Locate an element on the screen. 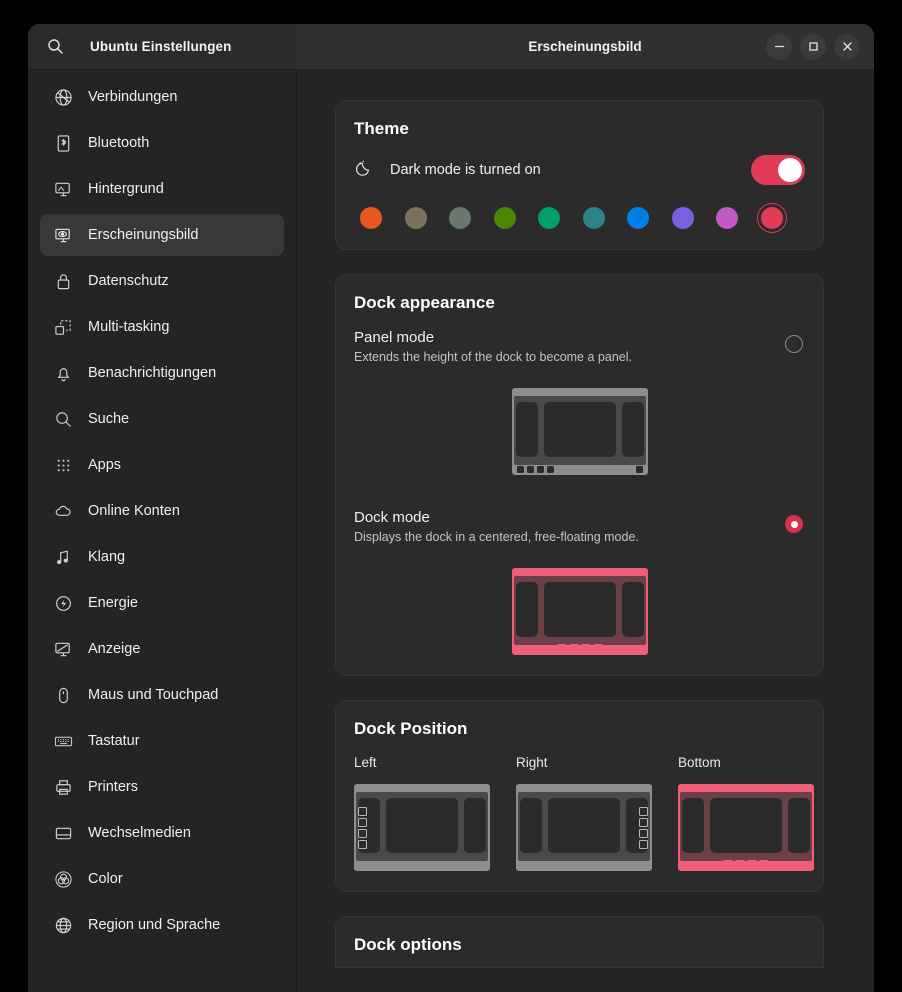 The width and height of the screenshot is (902, 992). sidebar-item-tastatur: Tastatur is located at coordinates (162, 741).